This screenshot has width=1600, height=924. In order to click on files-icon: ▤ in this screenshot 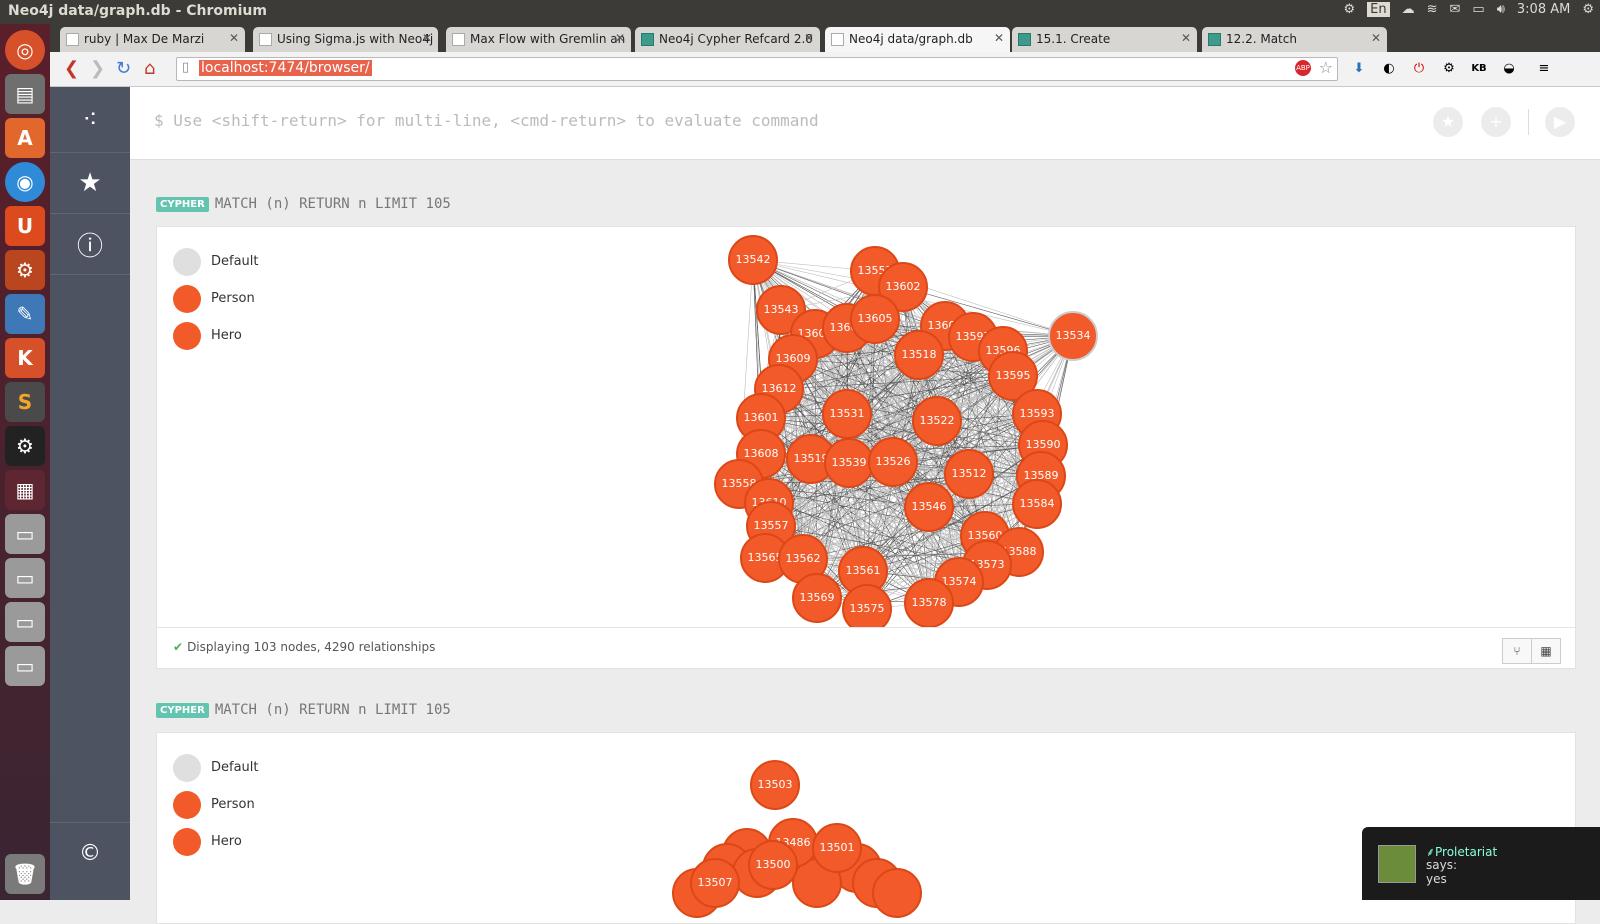, I will do `click(25, 94)`.